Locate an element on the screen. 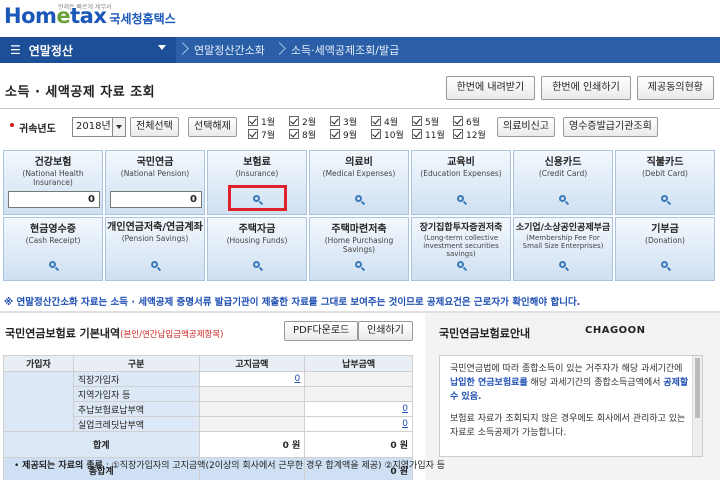 The image size is (720, 480). month-checkbox-9: 9월 is located at coordinates (350, 134).